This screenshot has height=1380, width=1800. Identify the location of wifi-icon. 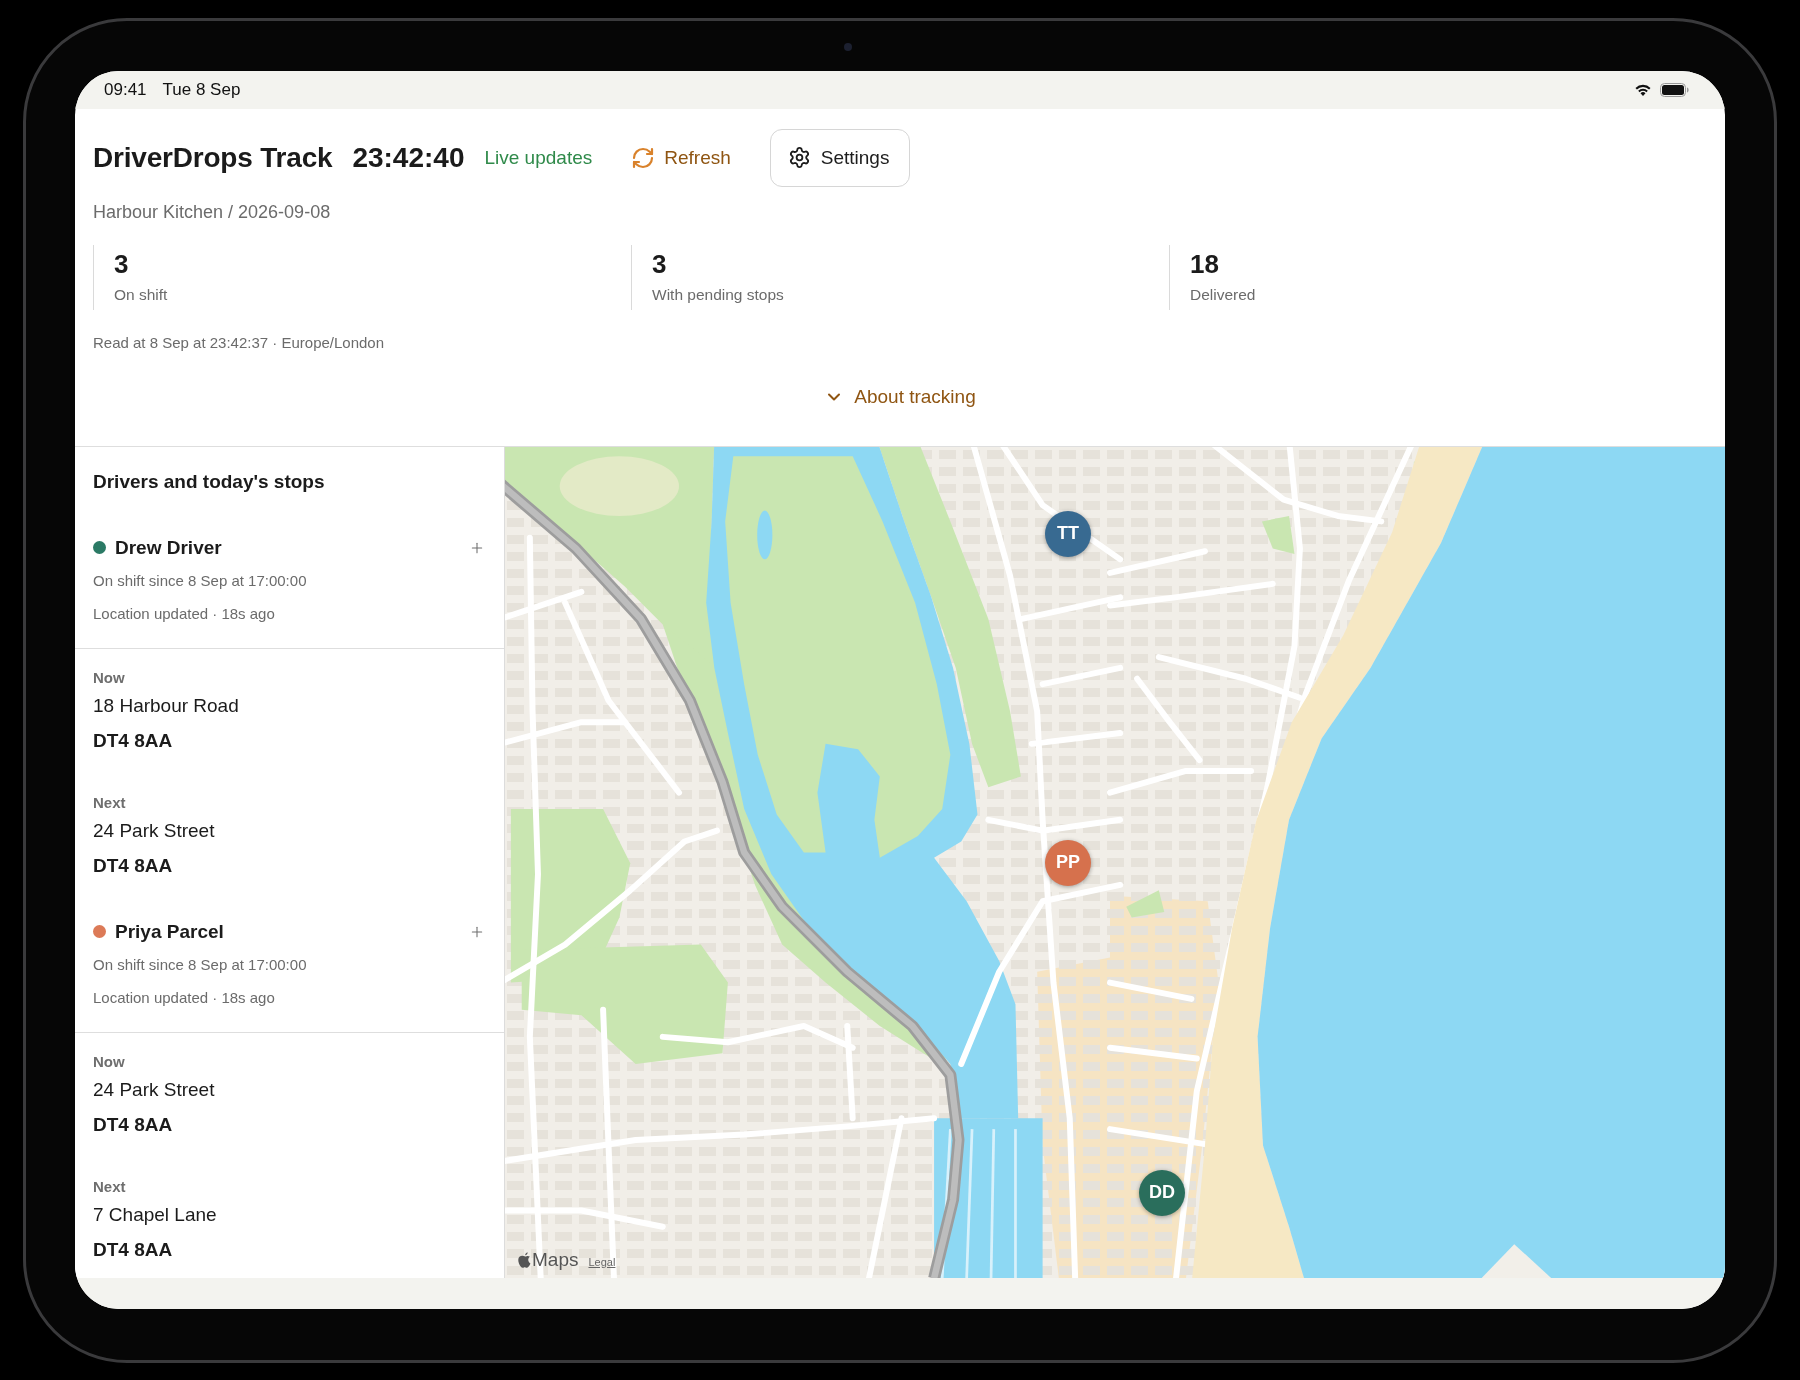
(1643, 89).